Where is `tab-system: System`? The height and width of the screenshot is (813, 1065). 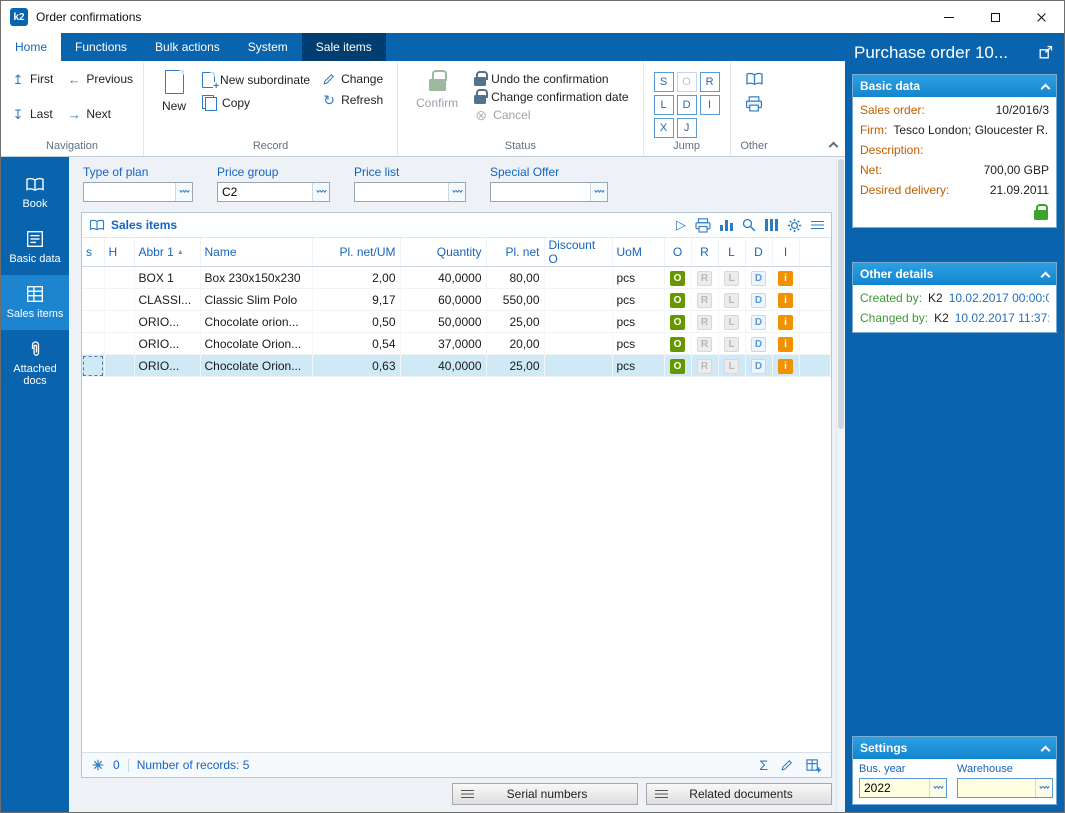 tab-system: System is located at coordinates (268, 47).